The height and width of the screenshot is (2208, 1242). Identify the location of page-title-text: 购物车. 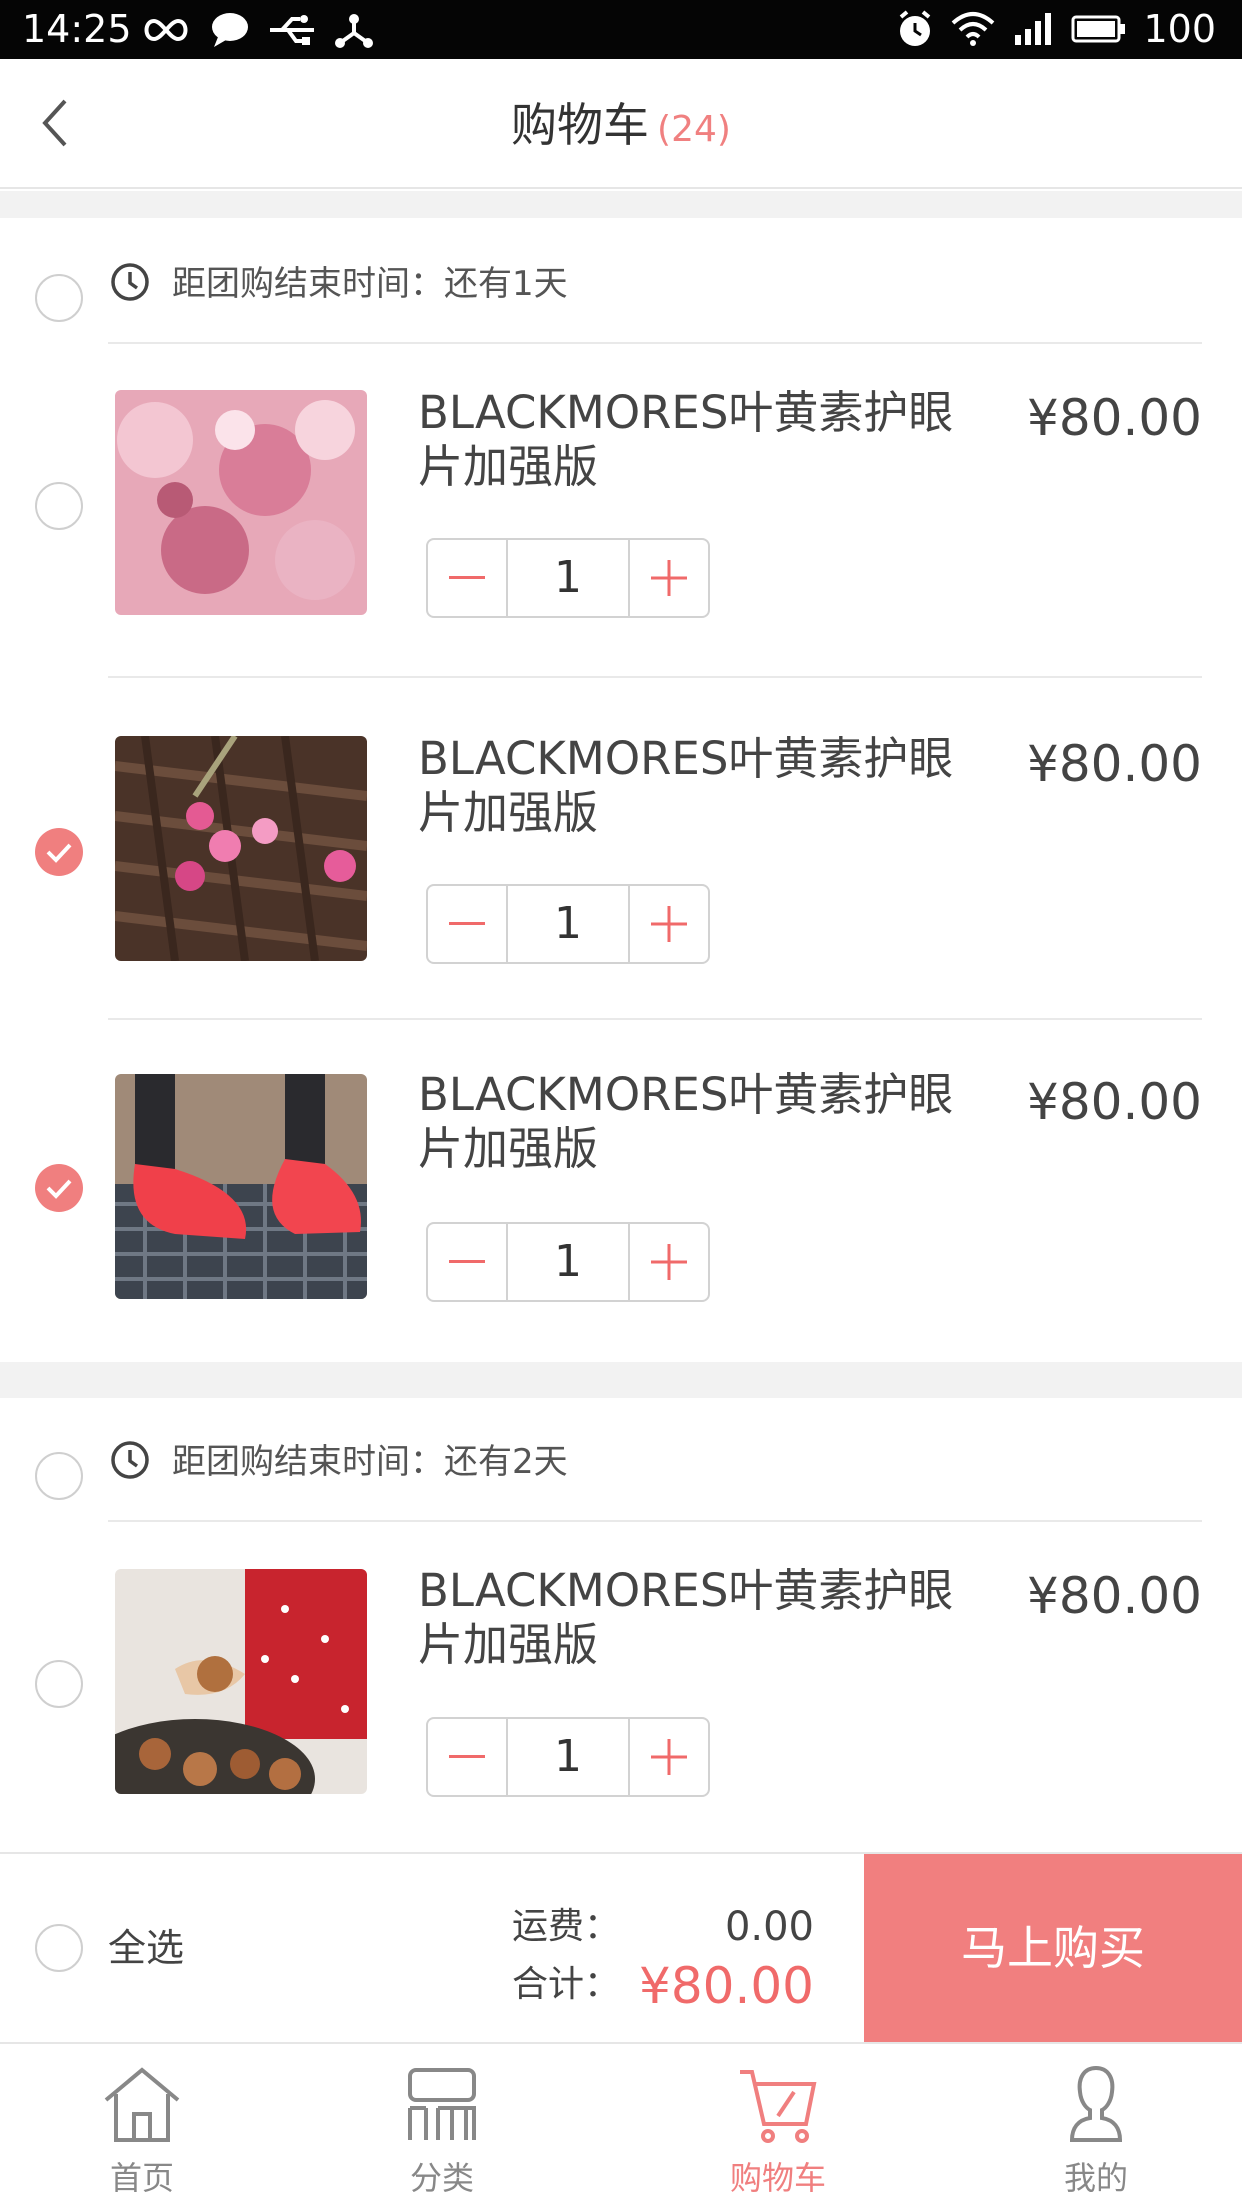
(580, 125).